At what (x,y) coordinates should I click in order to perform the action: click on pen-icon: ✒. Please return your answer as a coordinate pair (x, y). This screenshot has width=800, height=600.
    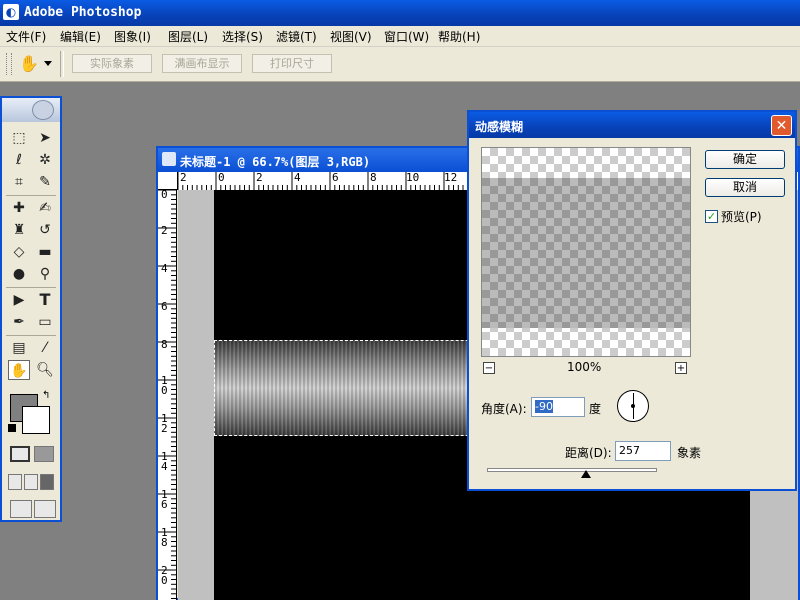
    Looking at the image, I should click on (19, 322).